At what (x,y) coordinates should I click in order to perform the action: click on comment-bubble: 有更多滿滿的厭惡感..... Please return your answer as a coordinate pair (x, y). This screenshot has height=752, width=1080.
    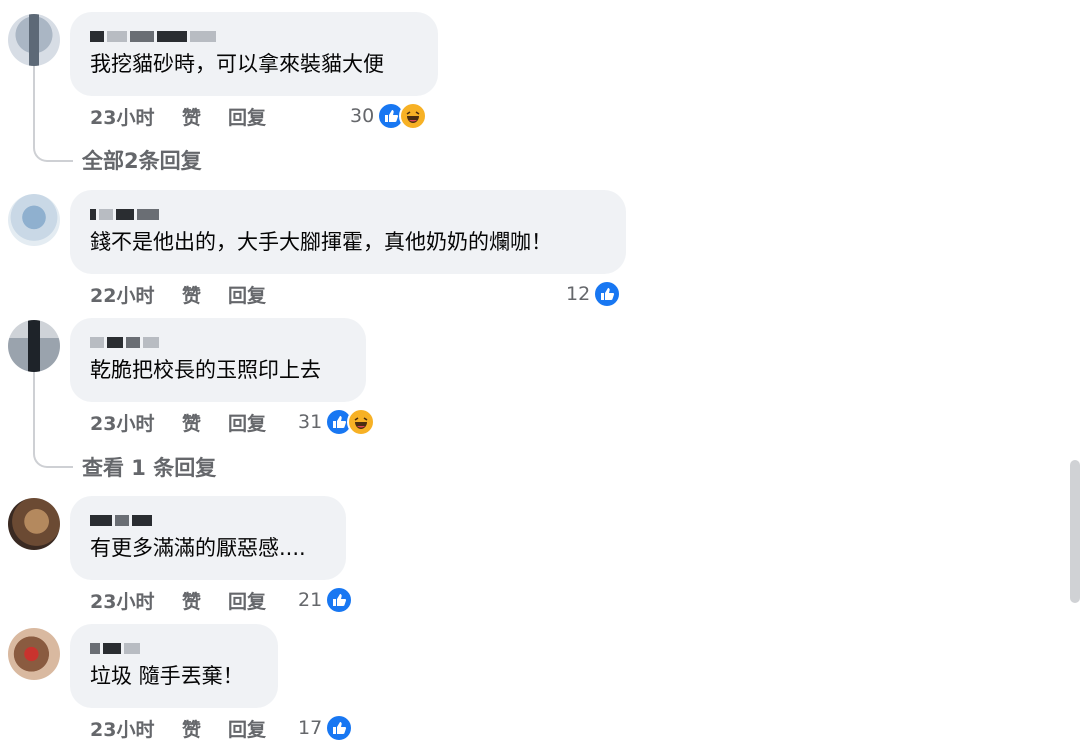
    Looking at the image, I should click on (208, 538).